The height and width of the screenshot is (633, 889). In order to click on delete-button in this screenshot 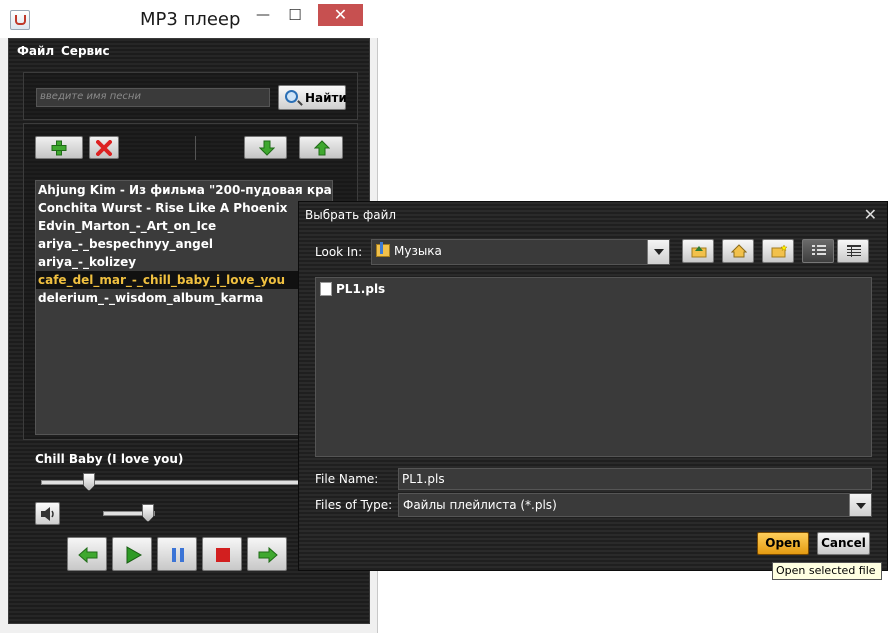, I will do `click(104, 147)`.